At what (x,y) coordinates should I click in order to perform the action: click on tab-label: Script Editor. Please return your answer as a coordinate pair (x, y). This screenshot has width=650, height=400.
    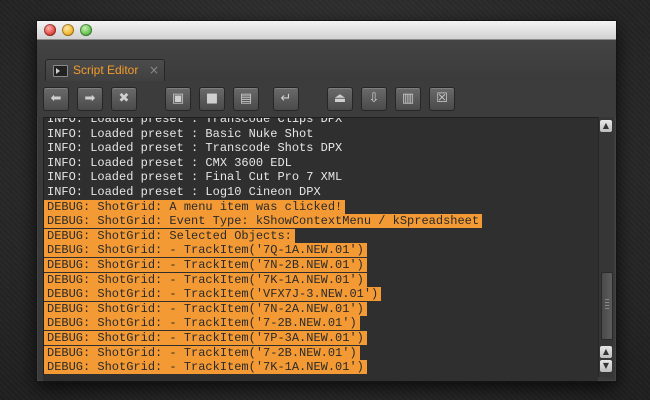
    Looking at the image, I should click on (106, 70).